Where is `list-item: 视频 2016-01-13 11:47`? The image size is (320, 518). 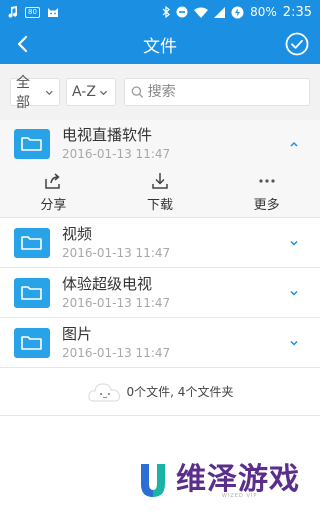 list-item: 视频 2016-01-13 11:47 is located at coordinates (160, 243).